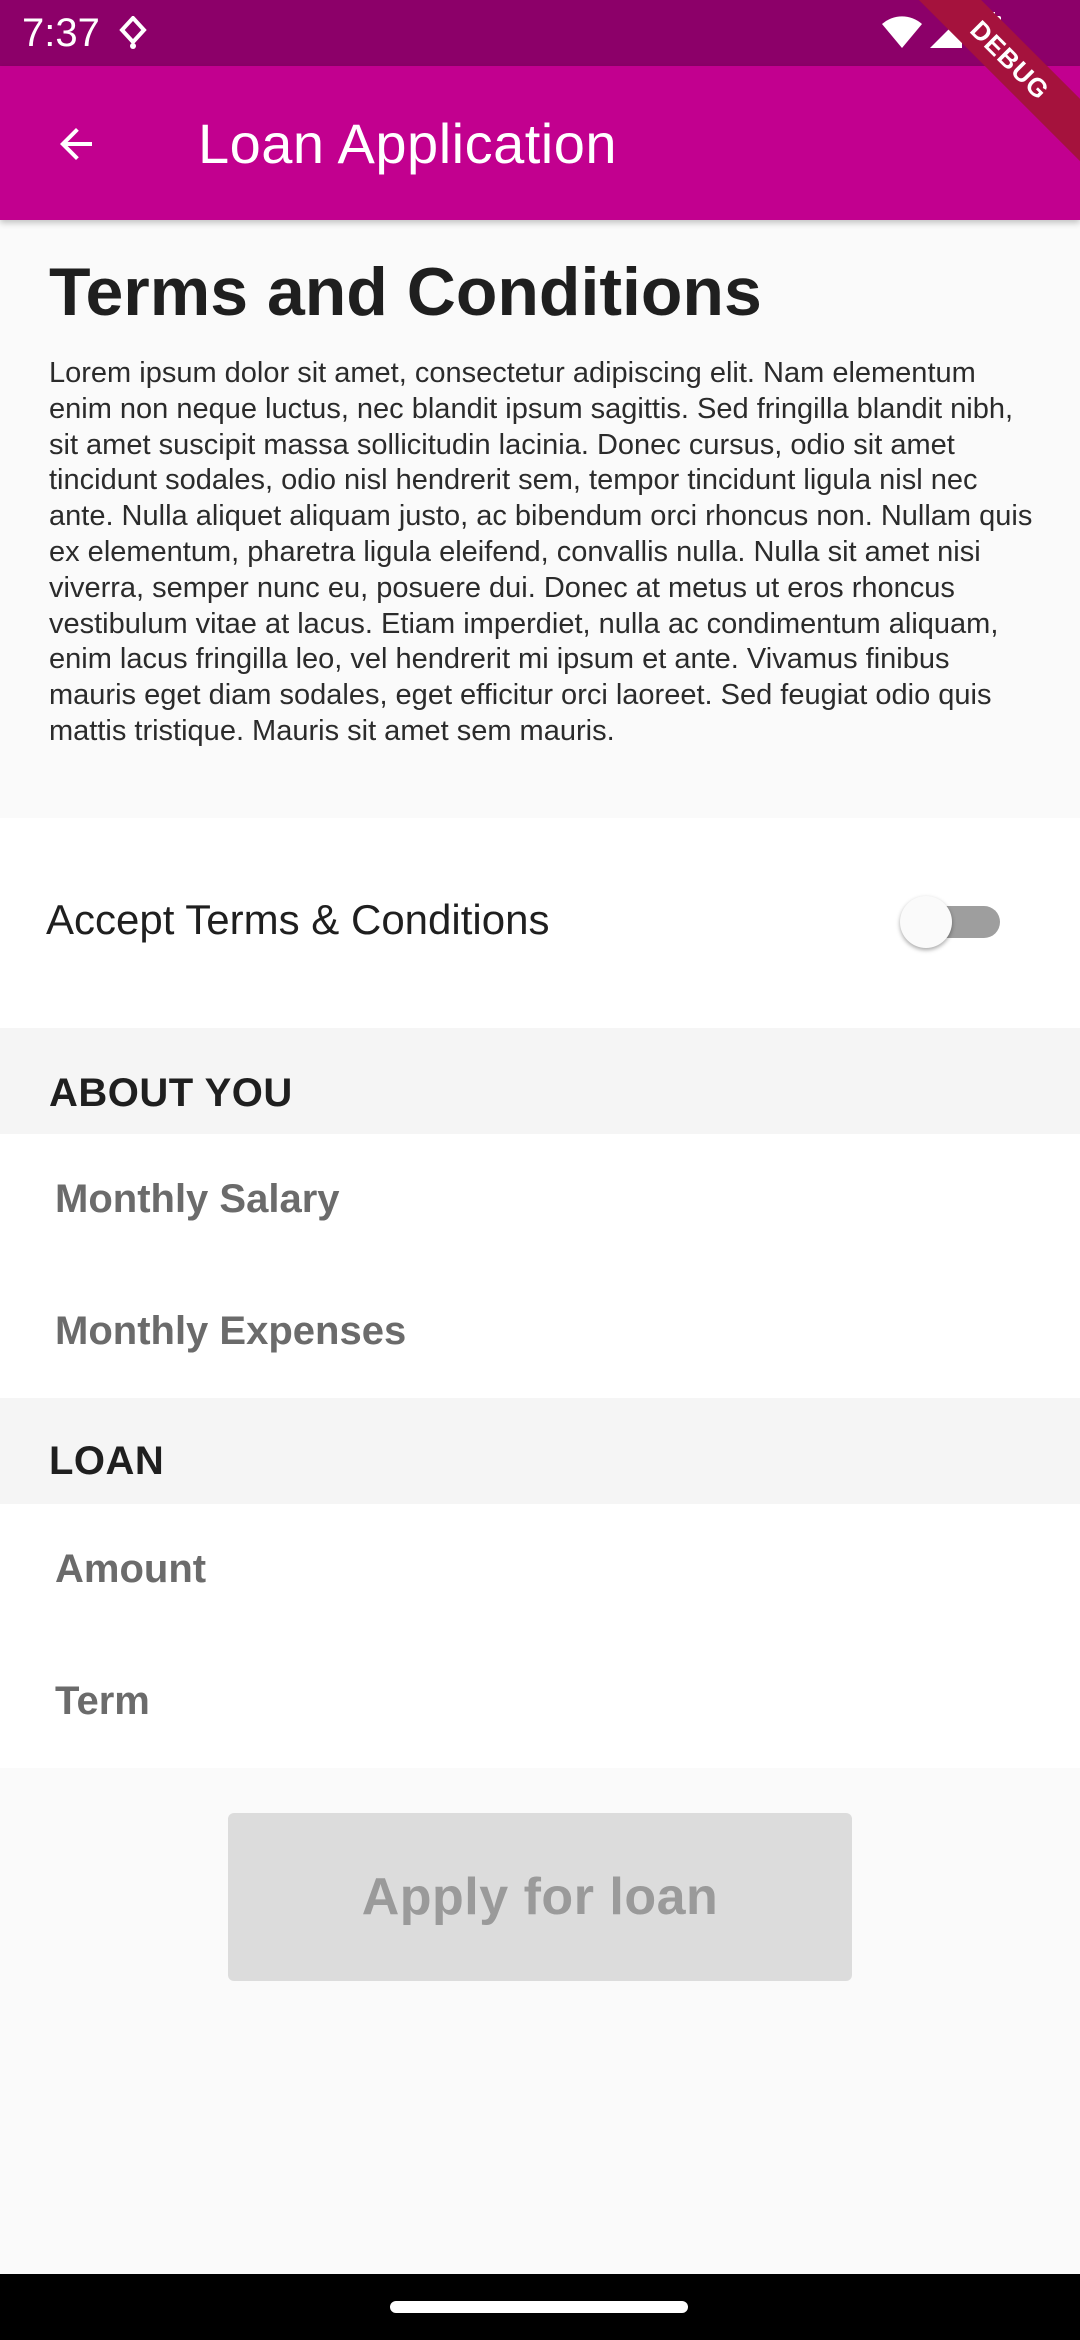 The width and height of the screenshot is (1080, 2340). I want to click on wifi-icon, so click(902, 32).